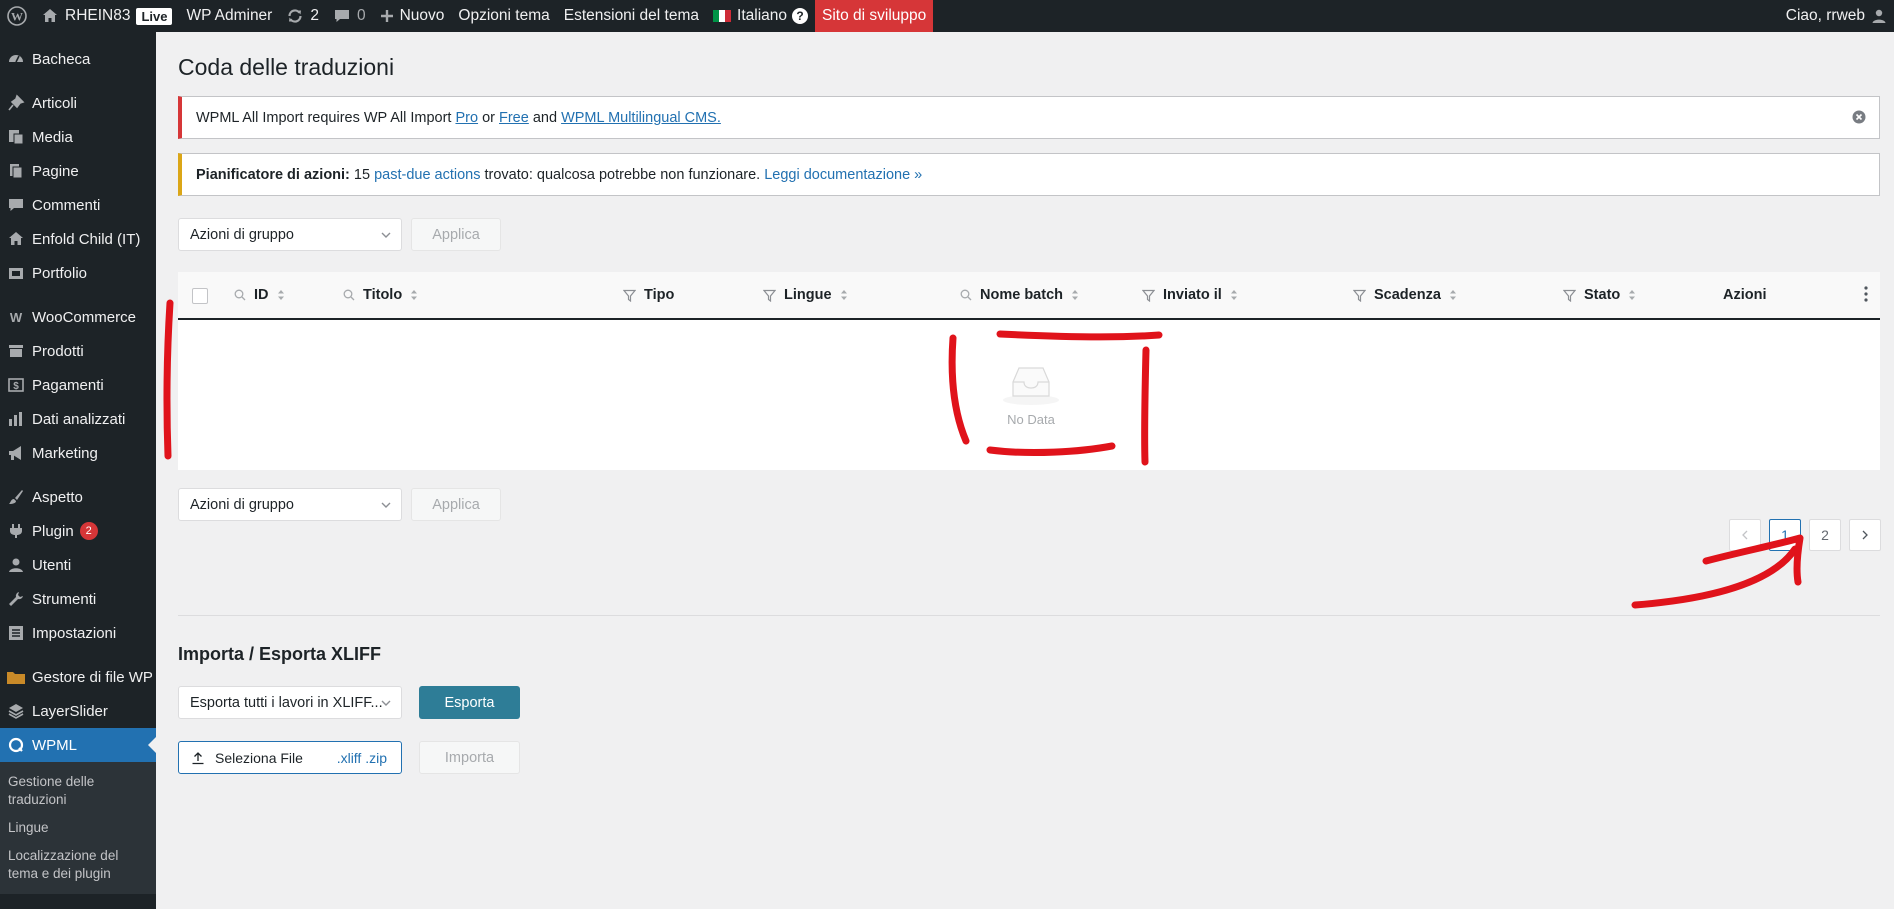  I want to click on notice-label: Pianificatore di azioni:, so click(273, 174).